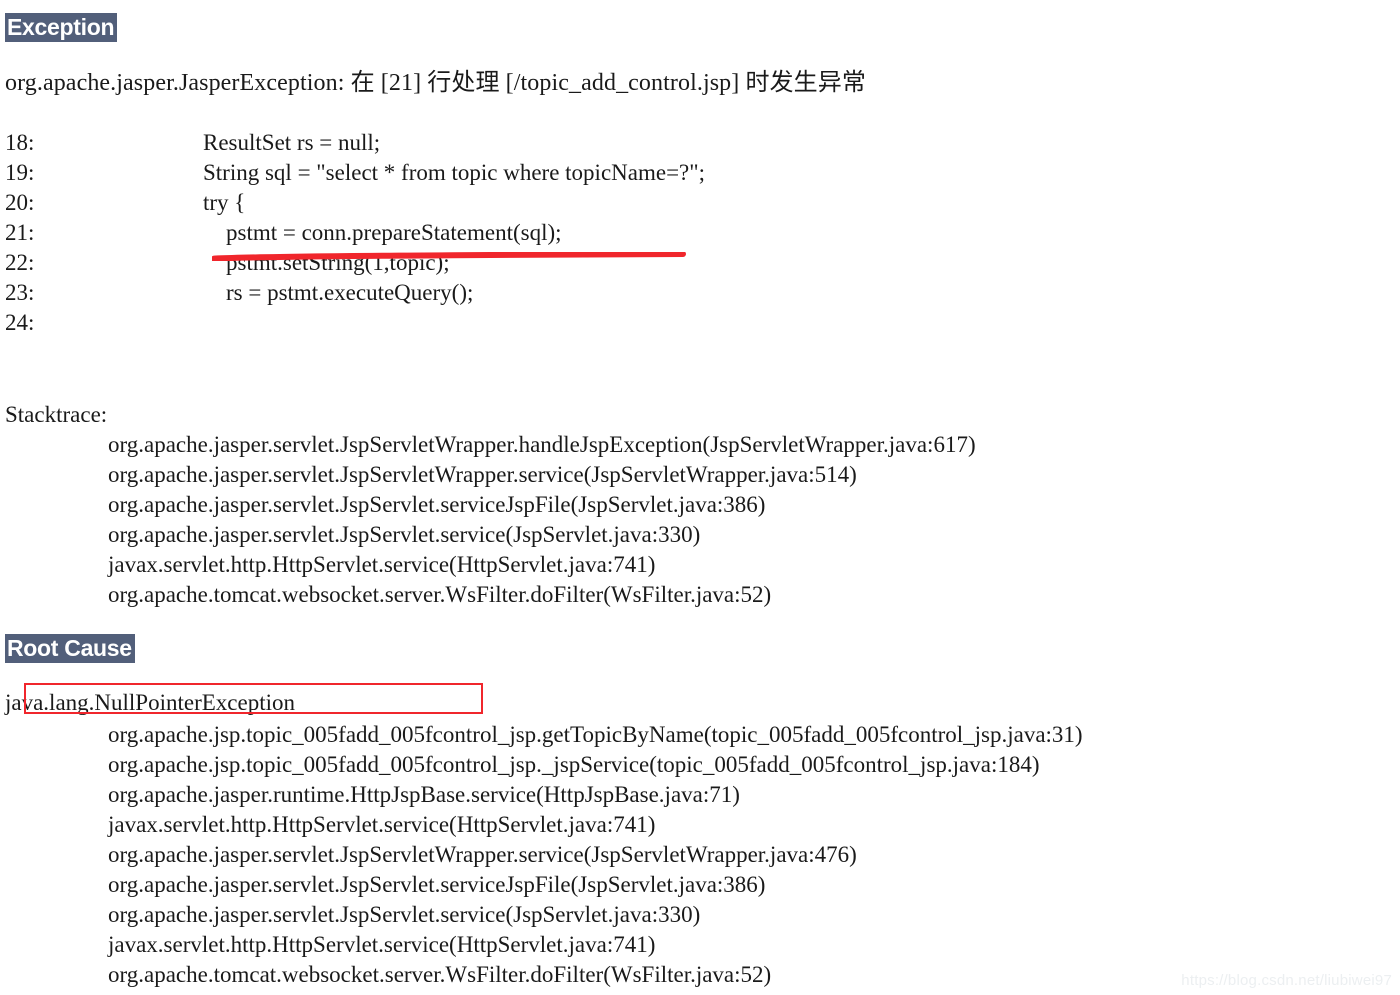 This screenshot has height=995, width=1400. What do you see at coordinates (359, 232) in the screenshot?
I see `code-line-text: pstmt = conn.prepareStatement(sql);` at bounding box center [359, 232].